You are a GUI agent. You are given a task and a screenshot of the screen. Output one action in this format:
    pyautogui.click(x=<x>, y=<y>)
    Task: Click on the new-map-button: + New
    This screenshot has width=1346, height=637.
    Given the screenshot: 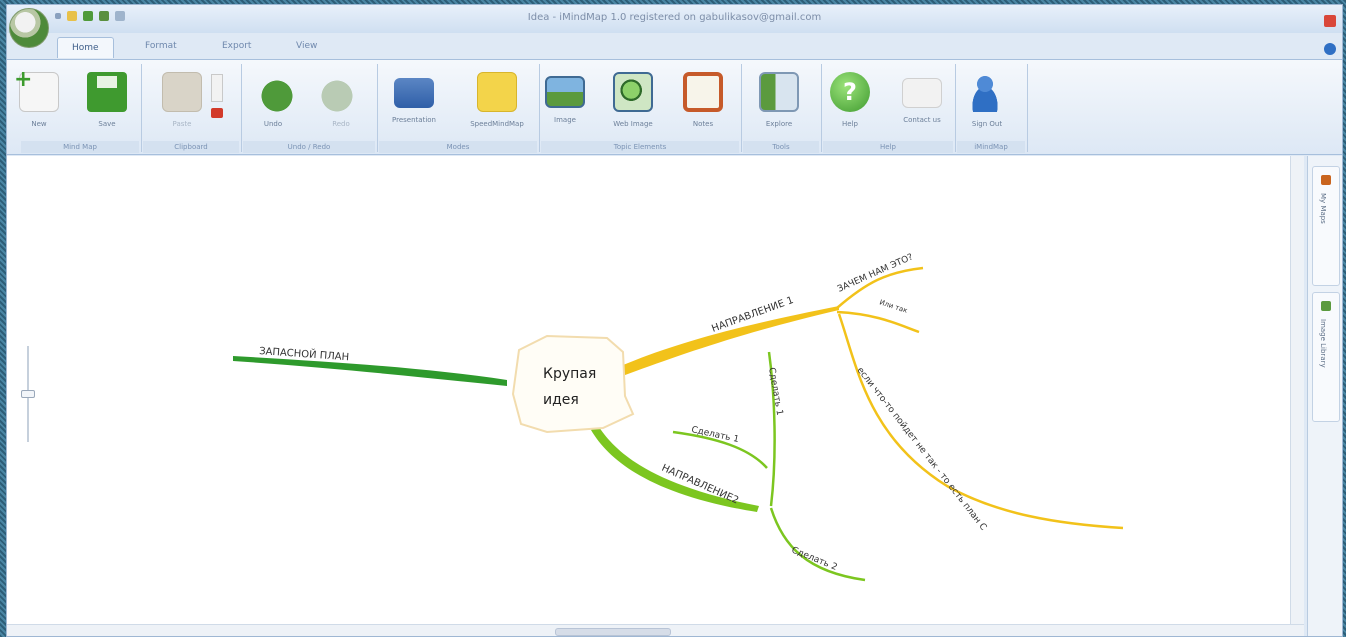 What is the action you would take?
    pyautogui.click(x=39, y=97)
    